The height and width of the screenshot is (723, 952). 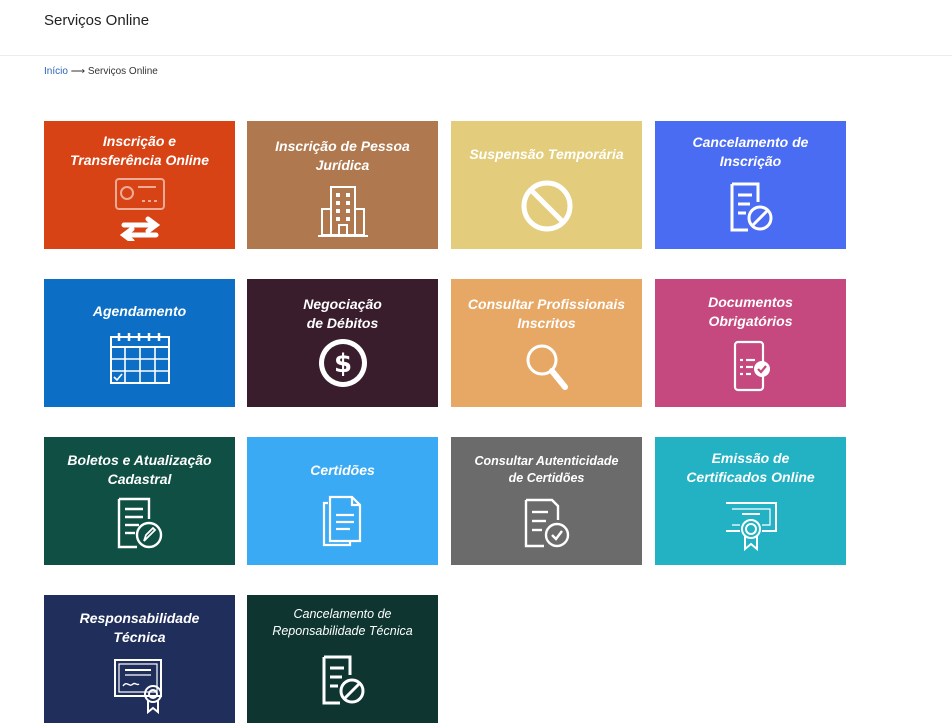 I want to click on mobile-checklist-icon, so click(x=751, y=366).